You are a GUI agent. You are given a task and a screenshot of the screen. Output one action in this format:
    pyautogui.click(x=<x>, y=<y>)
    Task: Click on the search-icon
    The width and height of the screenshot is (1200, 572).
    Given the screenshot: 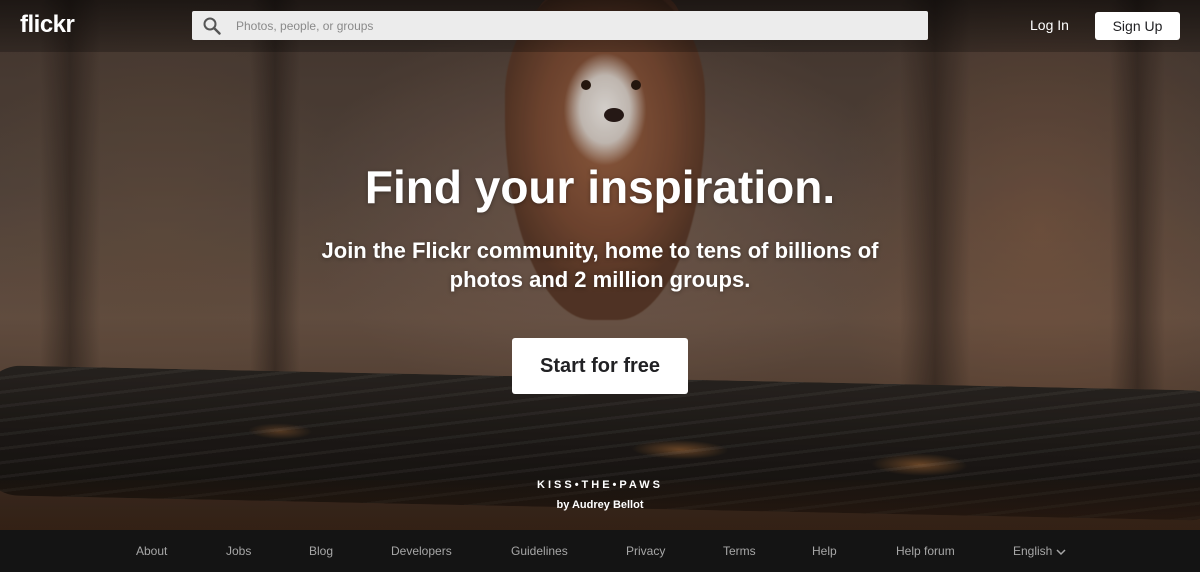 What is the action you would take?
    pyautogui.click(x=212, y=25)
    